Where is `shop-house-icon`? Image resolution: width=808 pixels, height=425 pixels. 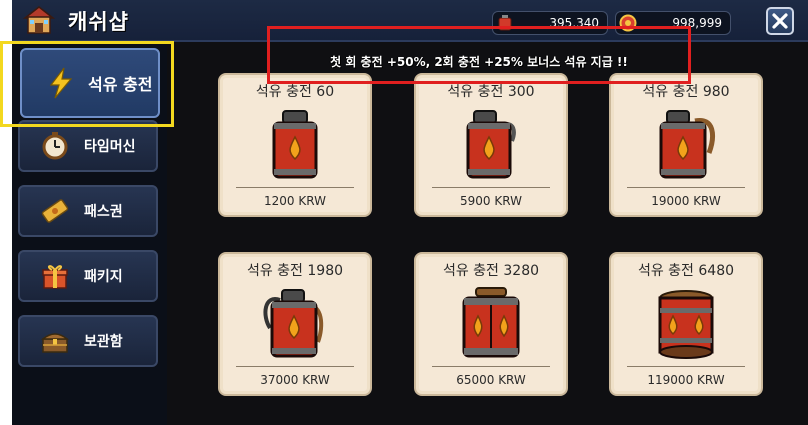
shop-house-icon is located at coordinates (39, 20).